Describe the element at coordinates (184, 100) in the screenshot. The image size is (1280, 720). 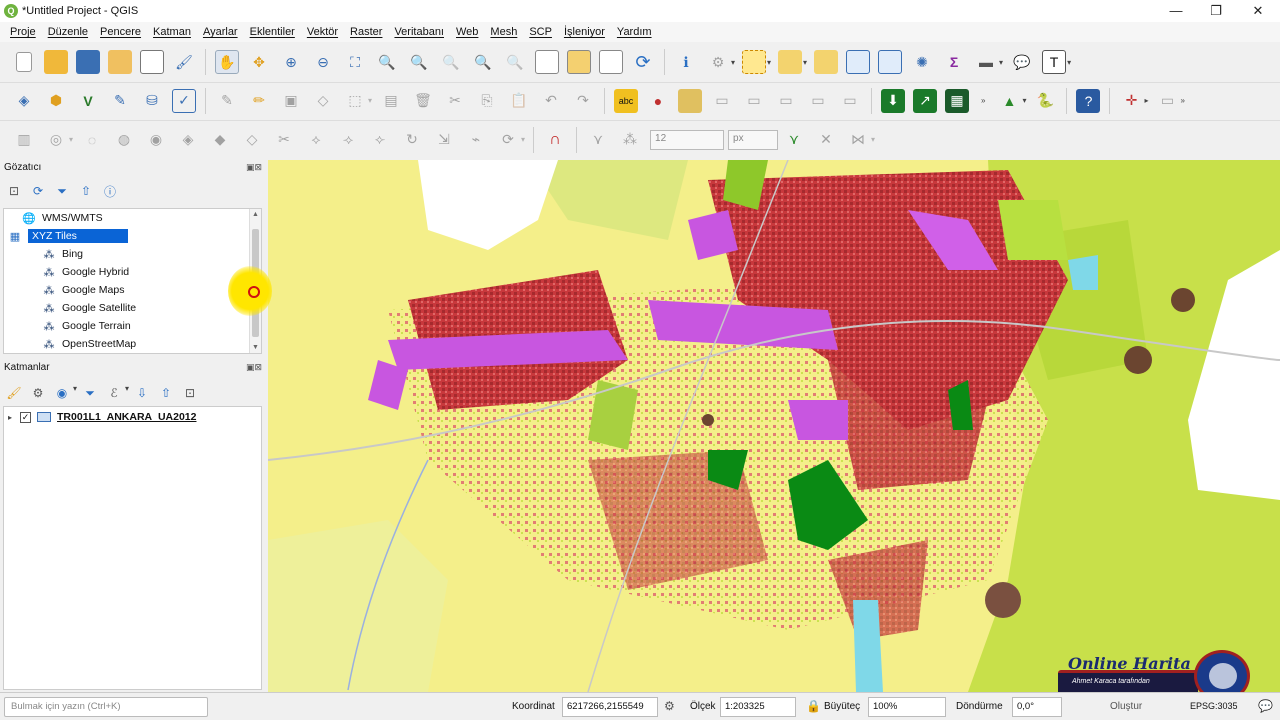
I see `add-checked-layer-icon: ✓` at that location.